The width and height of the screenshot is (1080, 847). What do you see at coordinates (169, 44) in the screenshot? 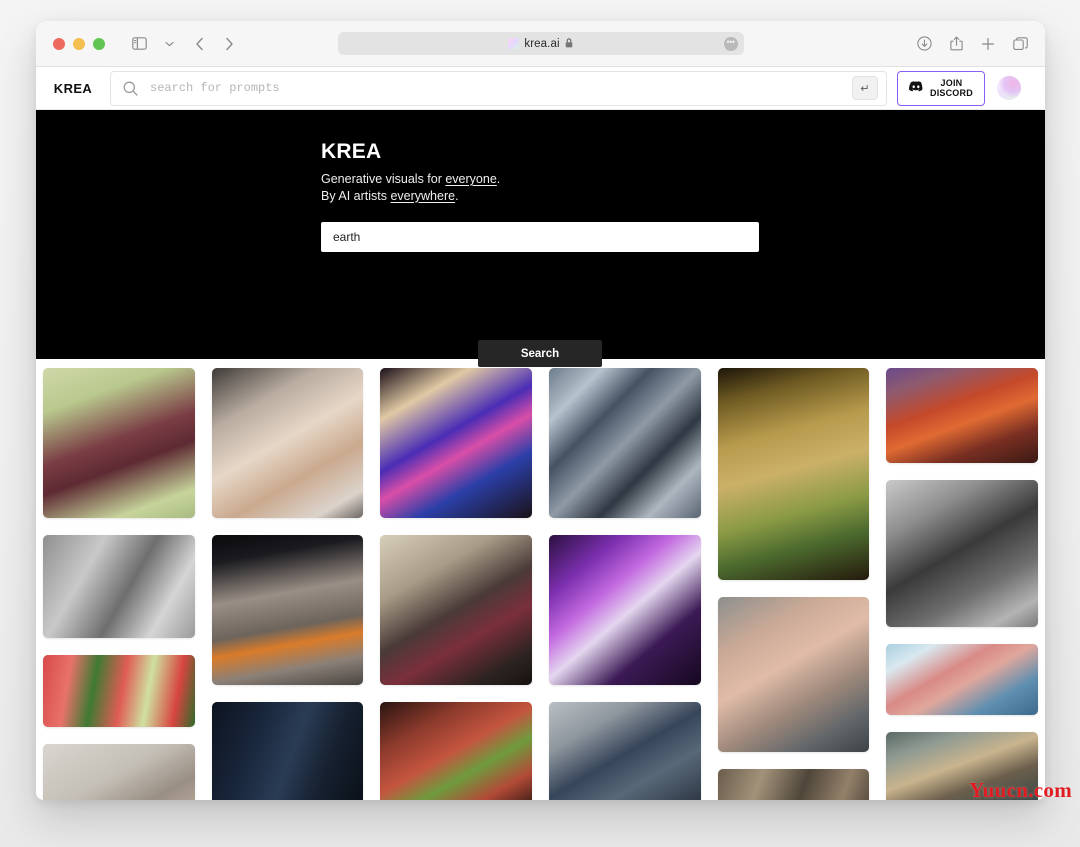
I see `chevron-down-icon` at bounding box center [169, 44].